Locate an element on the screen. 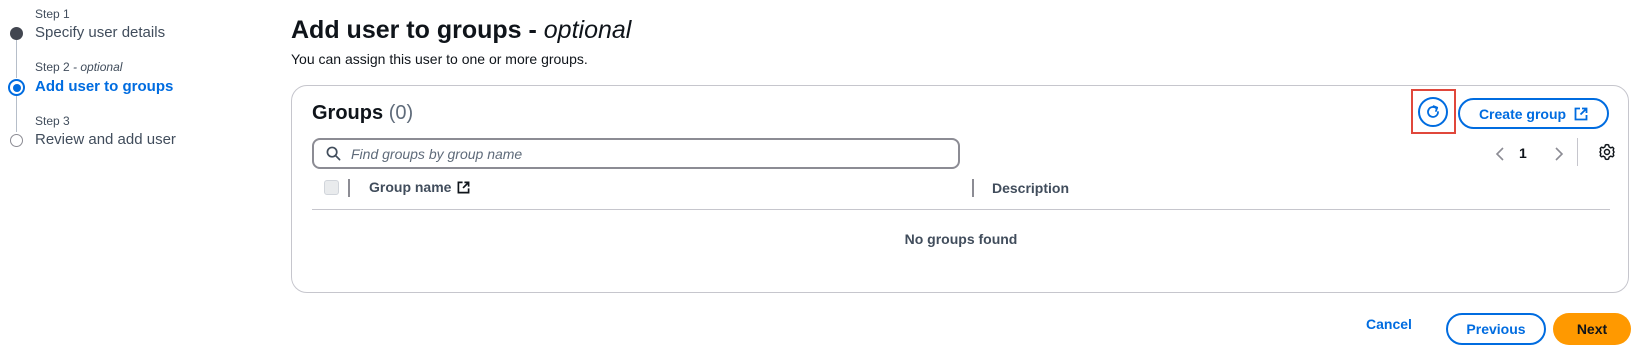  groups-count: (0) is located at coordinates (401, 113).